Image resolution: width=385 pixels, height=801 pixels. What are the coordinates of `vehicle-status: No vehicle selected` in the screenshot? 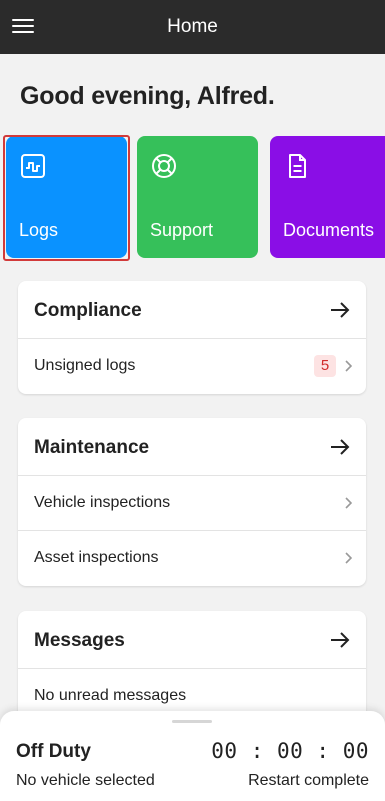 It's located at (85, 780).